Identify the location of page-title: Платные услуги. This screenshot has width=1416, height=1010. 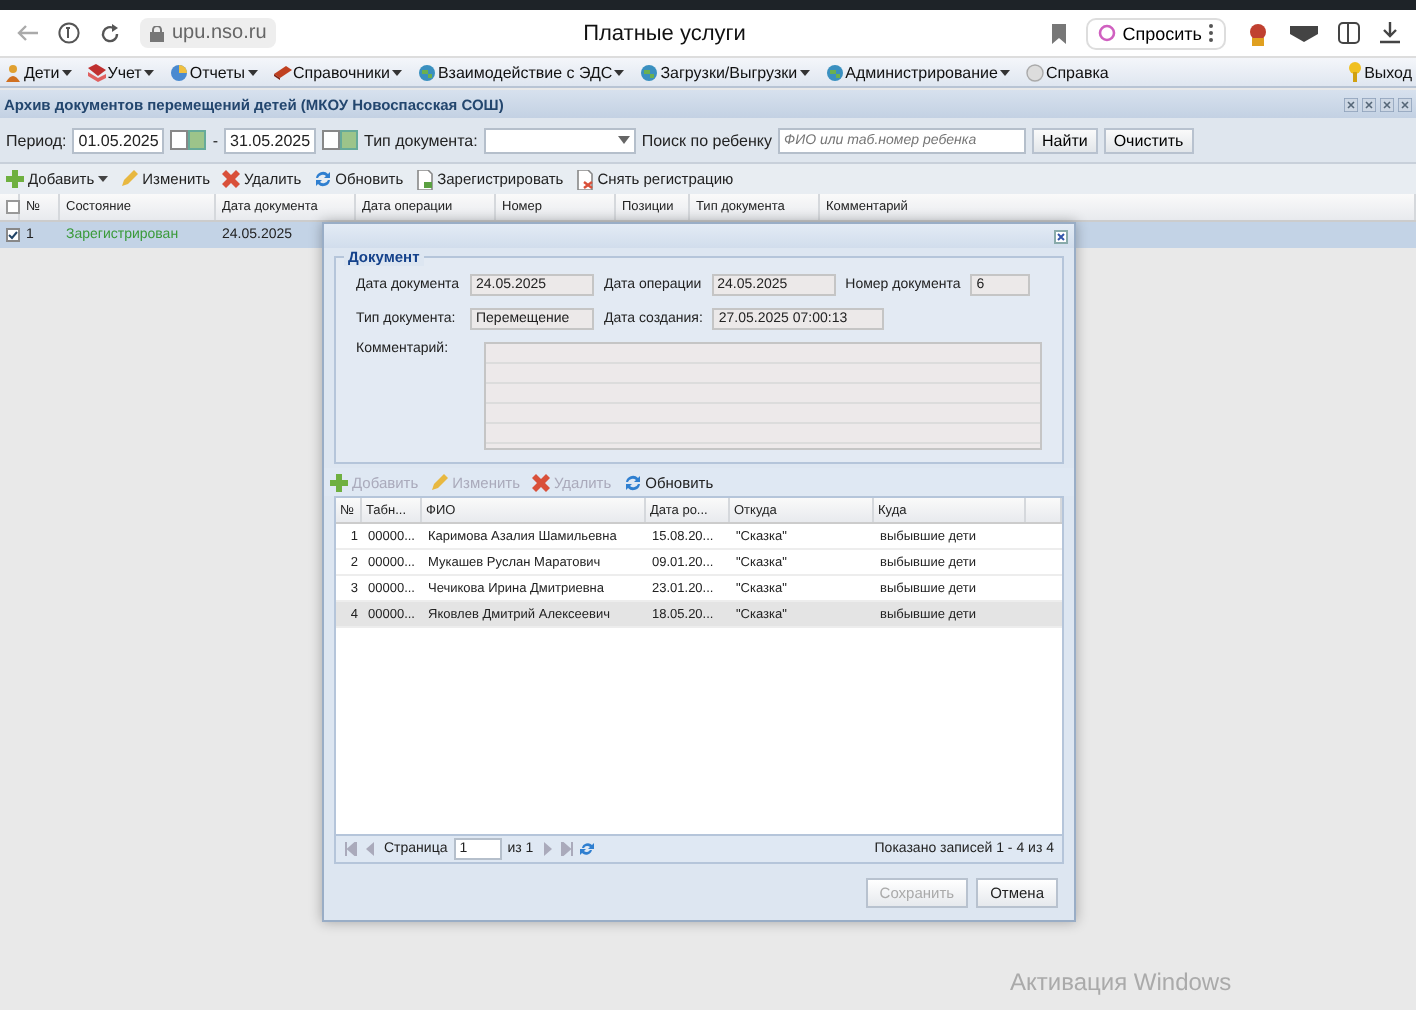
(664, 33).